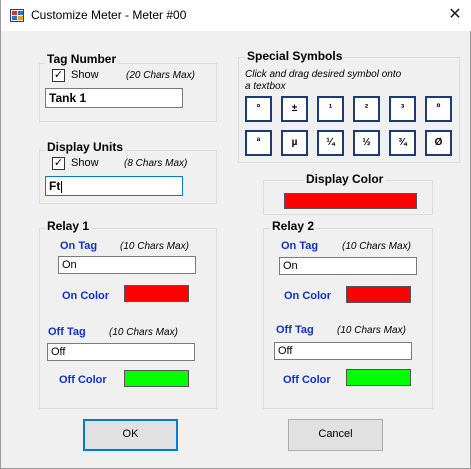 The height and width of the screenshot is (469, 471). Describe the element at coordinates (378, 294) in the screenshot. I see `relay2-on-color-swatch` at that location.